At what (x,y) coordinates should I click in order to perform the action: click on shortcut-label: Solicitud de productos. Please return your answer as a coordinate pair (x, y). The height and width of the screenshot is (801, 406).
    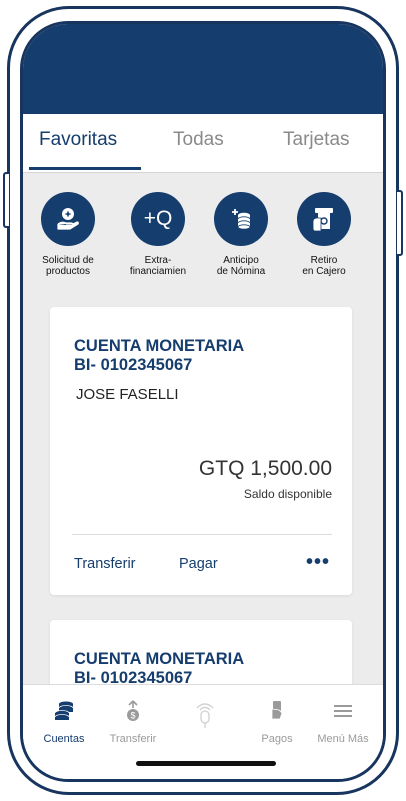
    Looking at the image, I should click on (68, 266).